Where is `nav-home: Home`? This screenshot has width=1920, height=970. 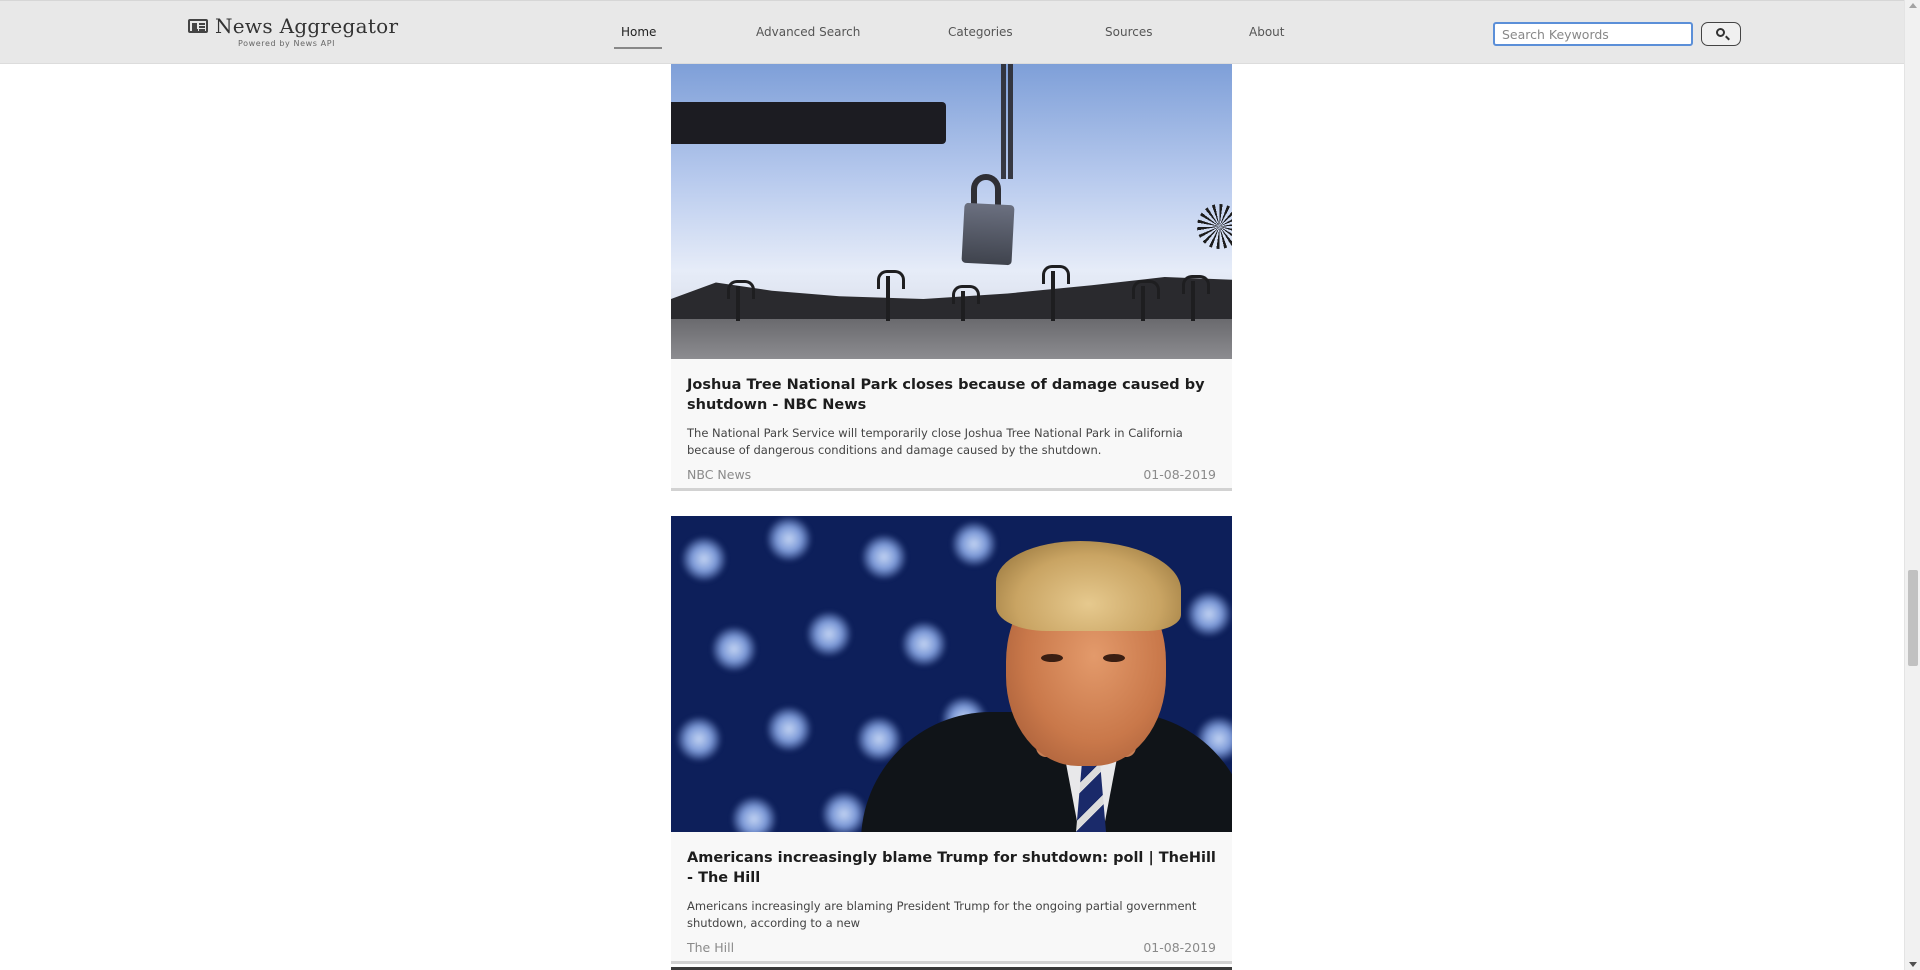 nav-home: Home is located at coordinates (638, 32).